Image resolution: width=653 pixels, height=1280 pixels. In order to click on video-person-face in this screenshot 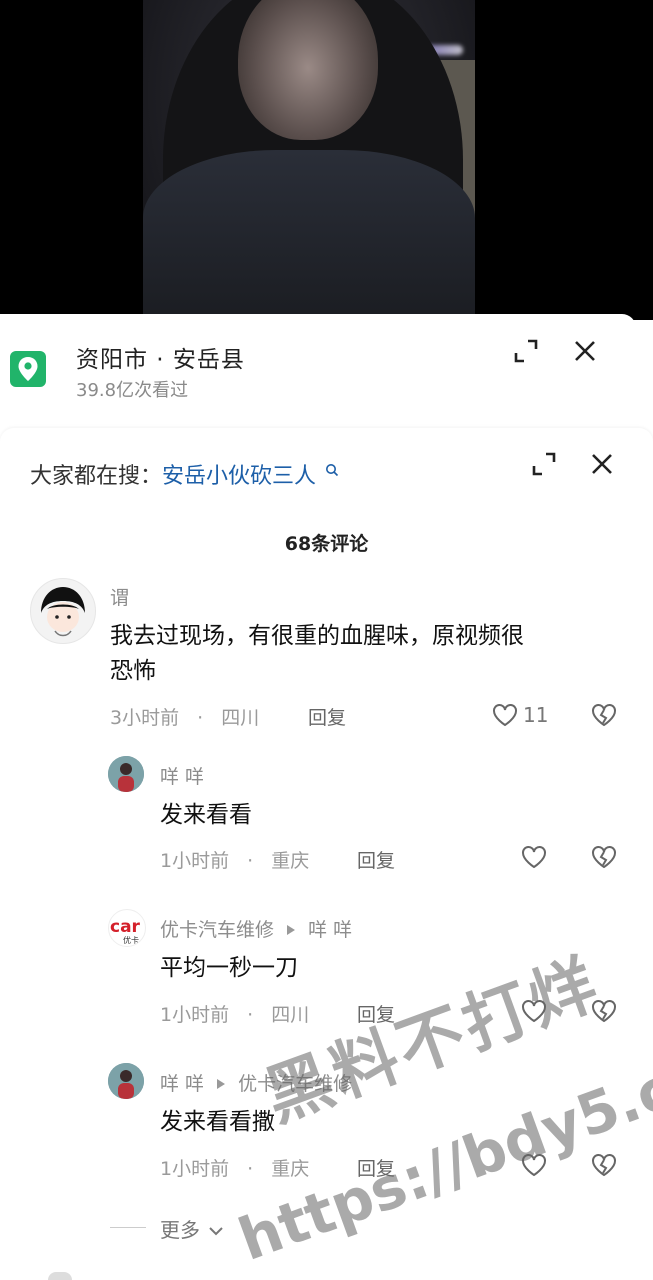, I will do `click(308, 70)`.